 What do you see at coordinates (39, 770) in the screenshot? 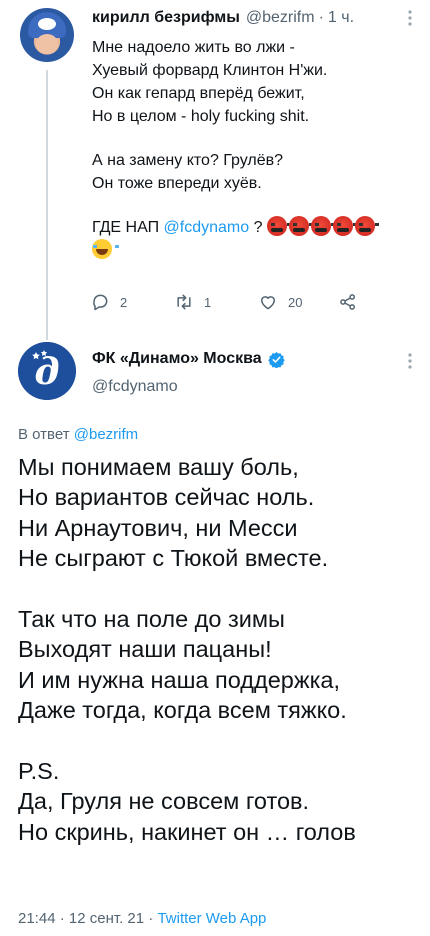
I see `tweet-line: P.S.` at bounding box center [39, 770].